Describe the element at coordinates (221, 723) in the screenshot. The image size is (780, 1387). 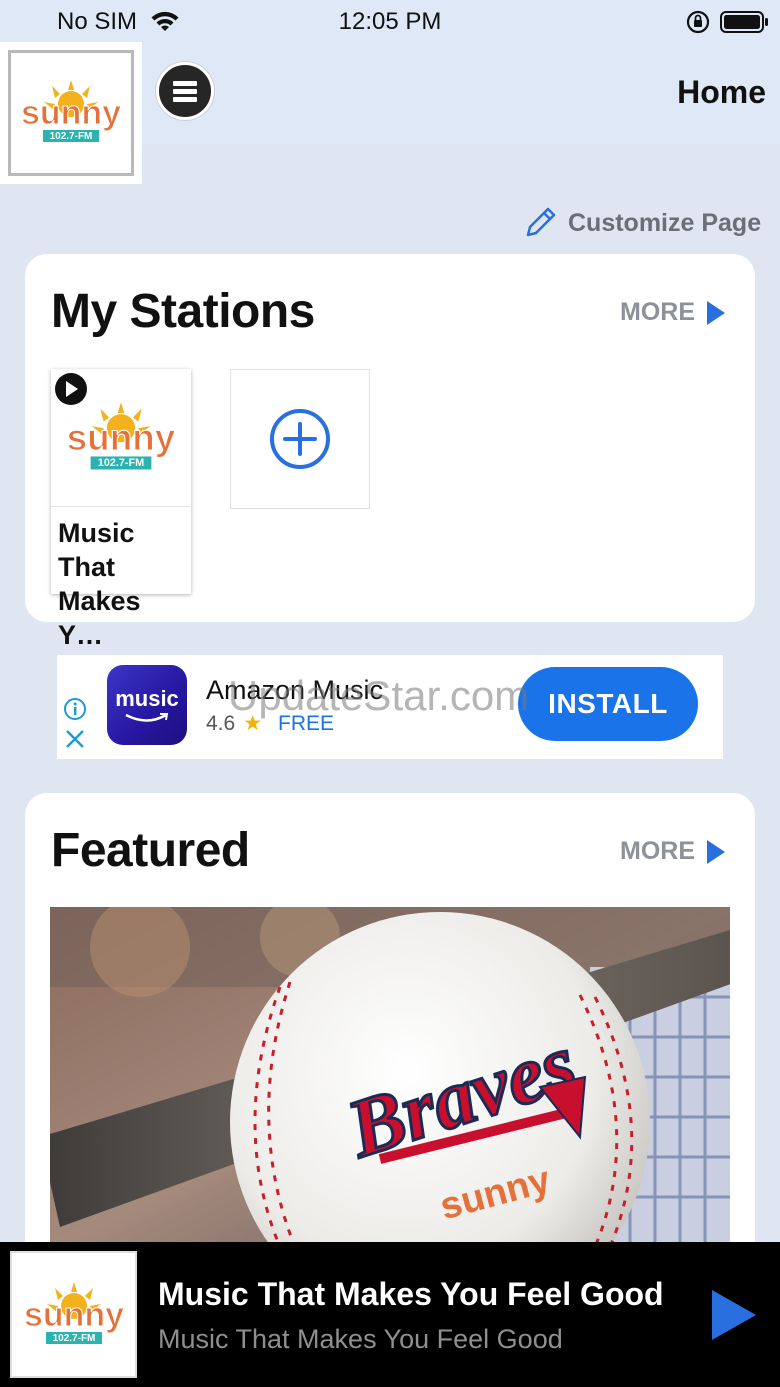
I see `ad-rating: 4.6` at that location.